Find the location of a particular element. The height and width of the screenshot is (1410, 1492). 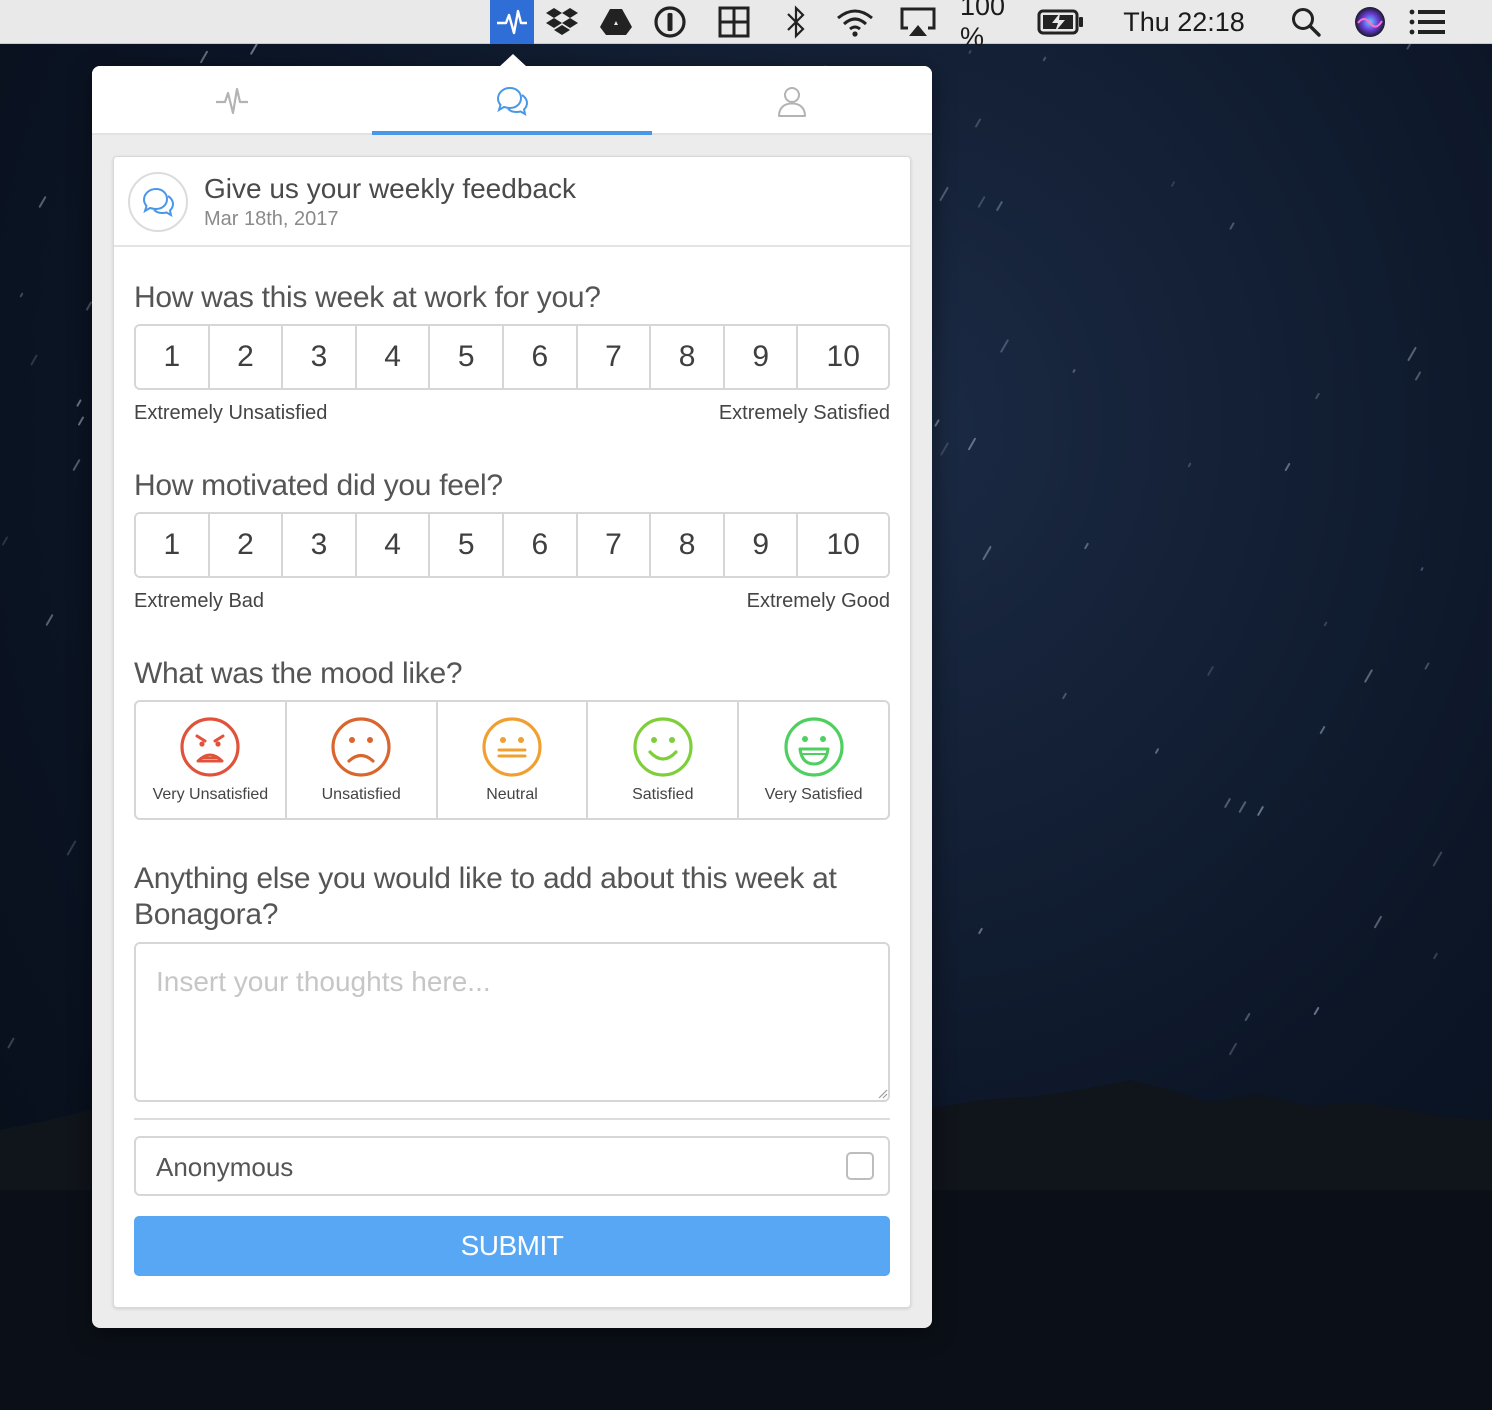

mood-very-satisfied: Very Satisfied is located at coordinates (813, 760).